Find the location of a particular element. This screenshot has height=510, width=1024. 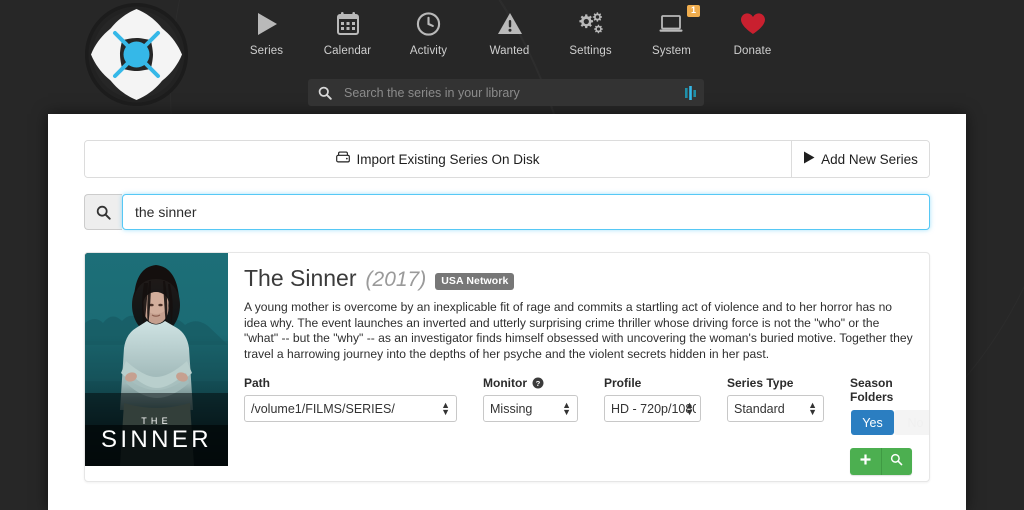

sonarr-logo is located at coordinates (136, 54).